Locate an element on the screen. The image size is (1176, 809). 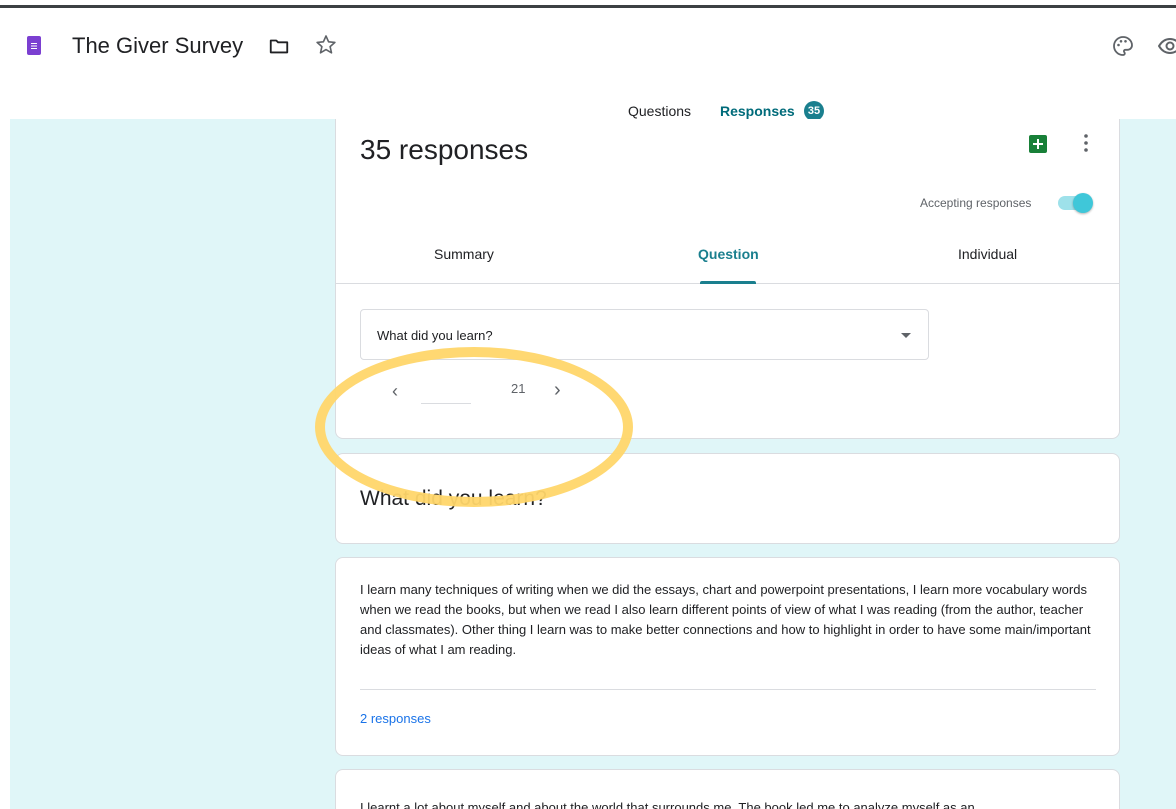
question-select-value: What did you learn? is located at coordinates (435, 335).